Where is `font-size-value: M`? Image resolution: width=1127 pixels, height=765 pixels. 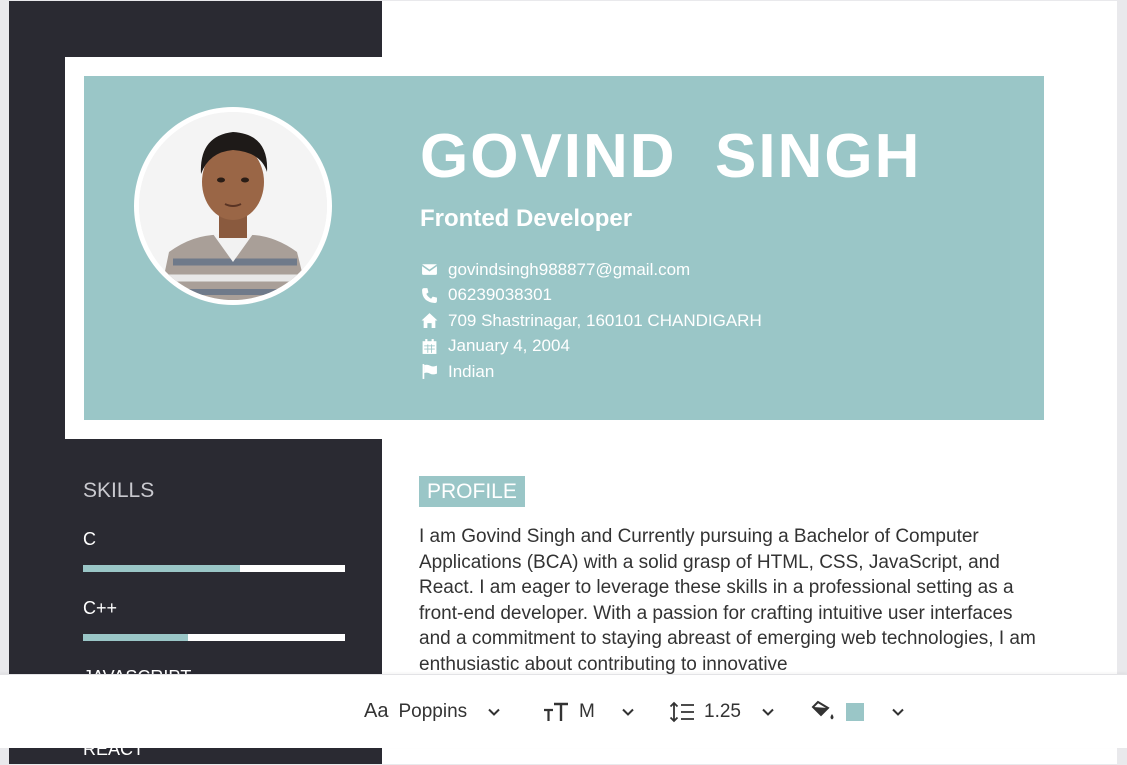 font-size-value: M is located at coordinates (587, 711).